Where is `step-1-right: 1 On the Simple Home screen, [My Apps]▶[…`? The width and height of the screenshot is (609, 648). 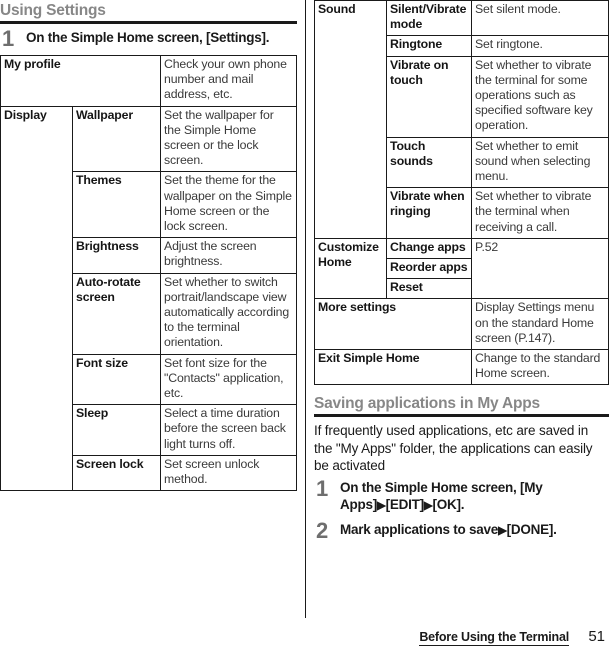 step-1-right: 1 On the Simple Home screen, [My Apps]▶[… is located at coordinates (461, 495).